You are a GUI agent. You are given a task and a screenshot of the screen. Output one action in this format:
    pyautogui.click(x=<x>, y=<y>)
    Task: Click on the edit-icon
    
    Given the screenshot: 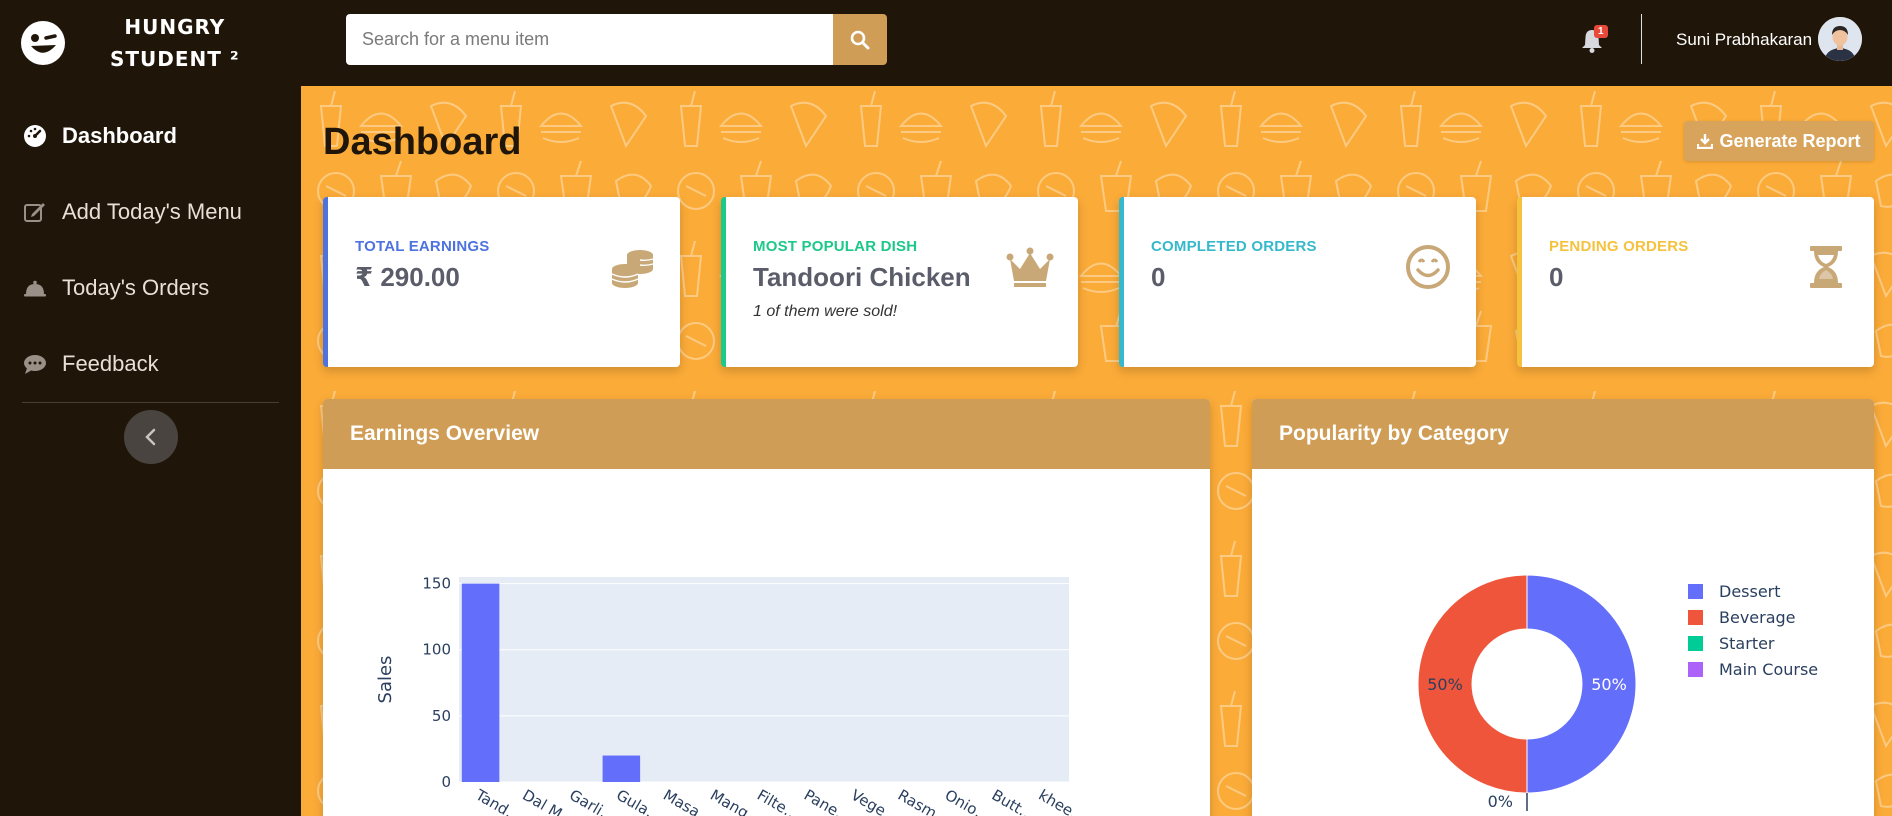 What is the action you would take?
    pyautogui.click(x=35, y=212)
    